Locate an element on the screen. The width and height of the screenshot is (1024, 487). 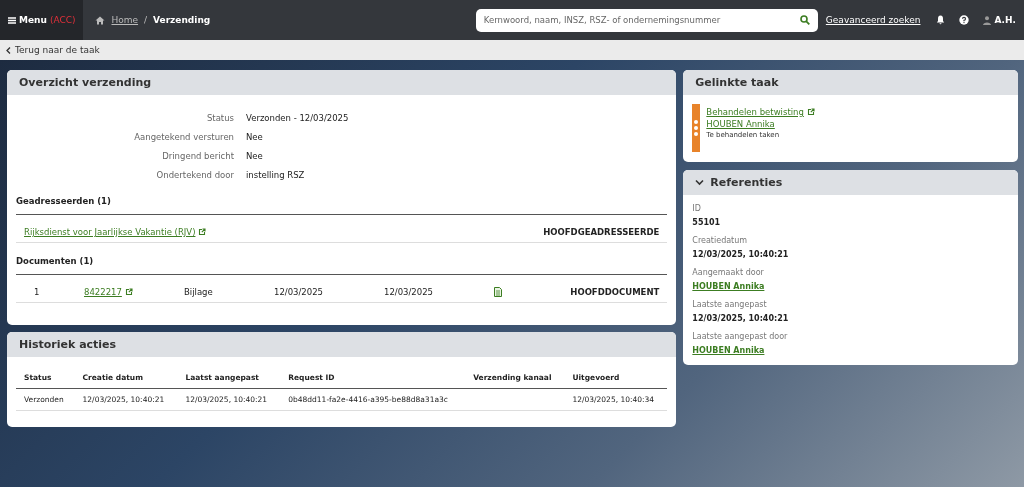
search-field: Kernwoord, naam, INSZ, RSZ- of ondernemingsnummer is located at coordinates (646, 20).